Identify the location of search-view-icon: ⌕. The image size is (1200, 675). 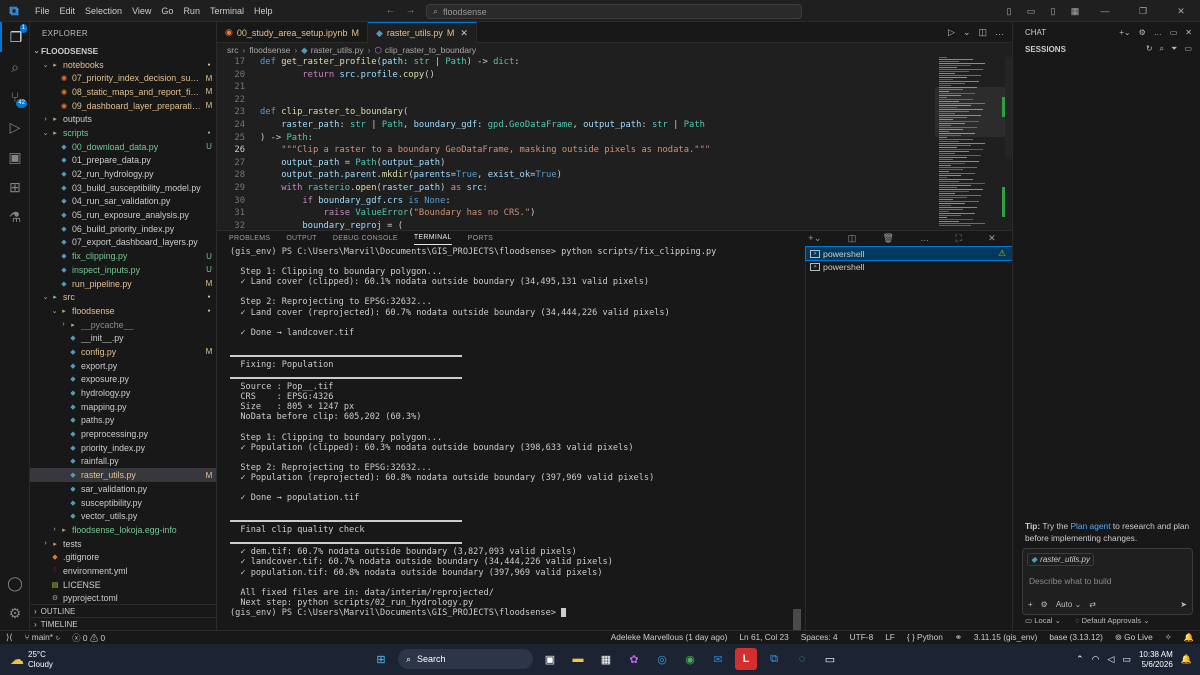
(15, 67).